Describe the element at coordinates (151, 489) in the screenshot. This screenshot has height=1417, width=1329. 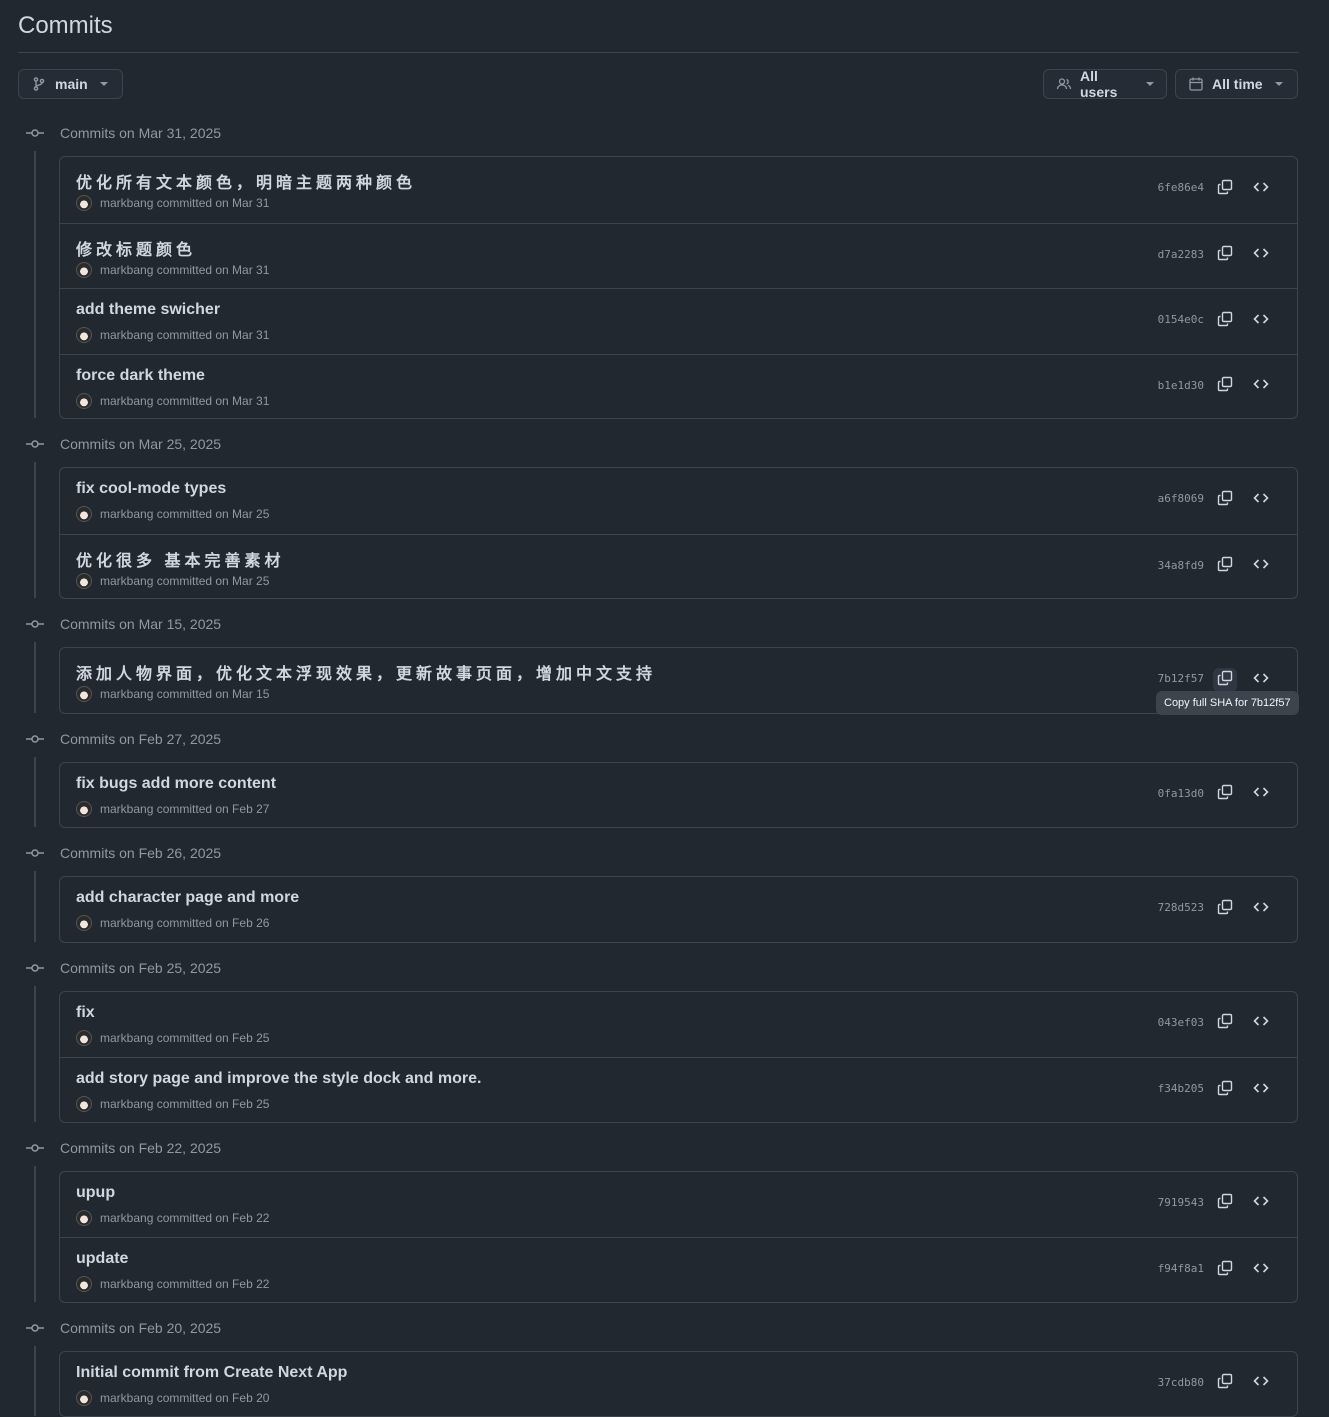
I see `commit-message-link: fix cool-mode types` at that location.